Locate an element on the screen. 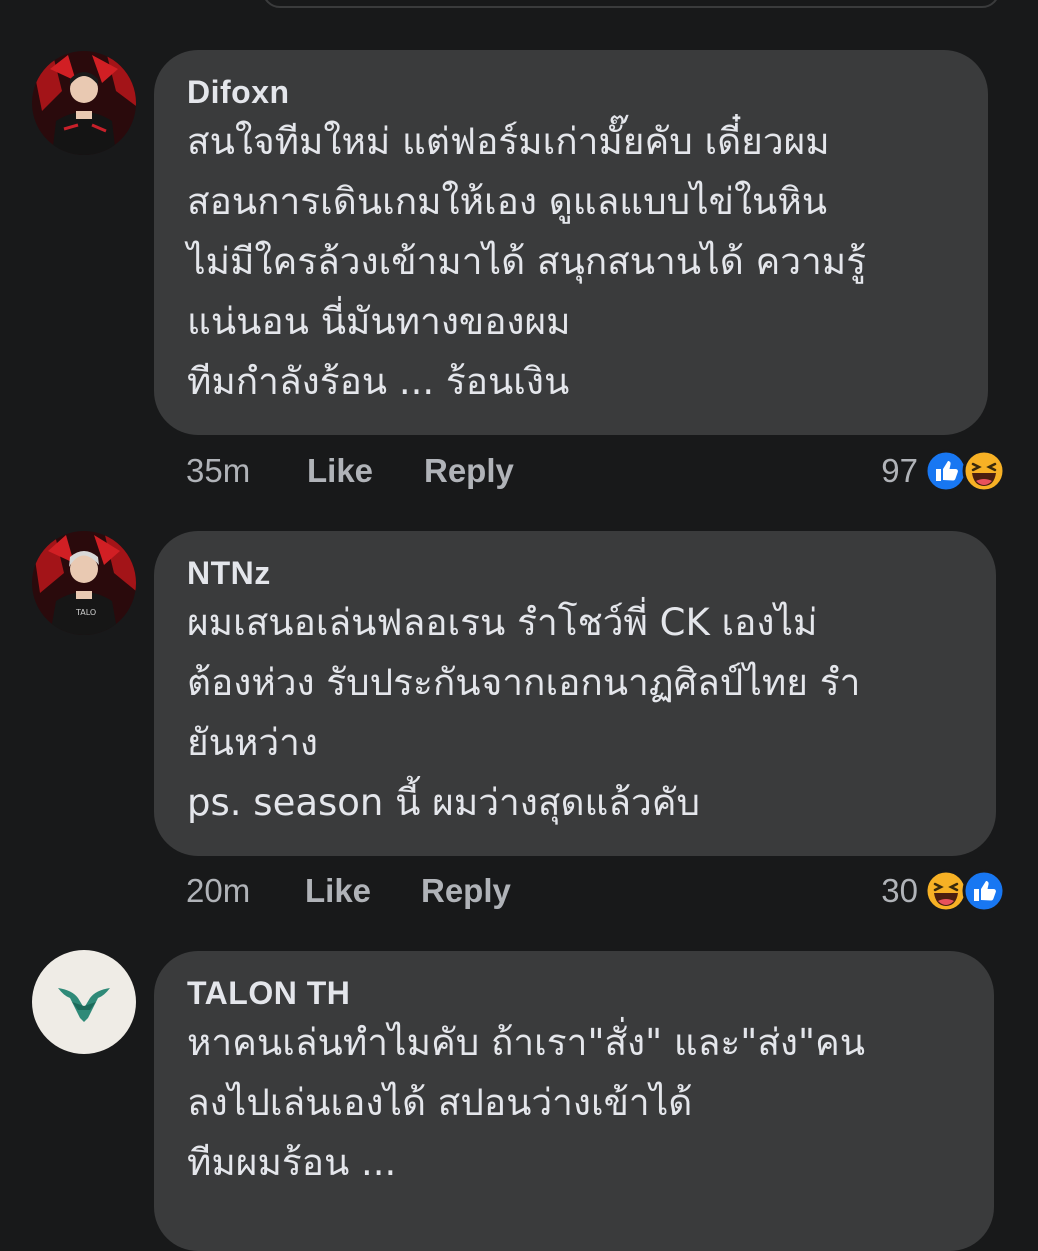  comment-text-line: สอนการเดินเกมให้เอง ดูแลแบบไข่ในหิน is located at coordinates (507, 201).